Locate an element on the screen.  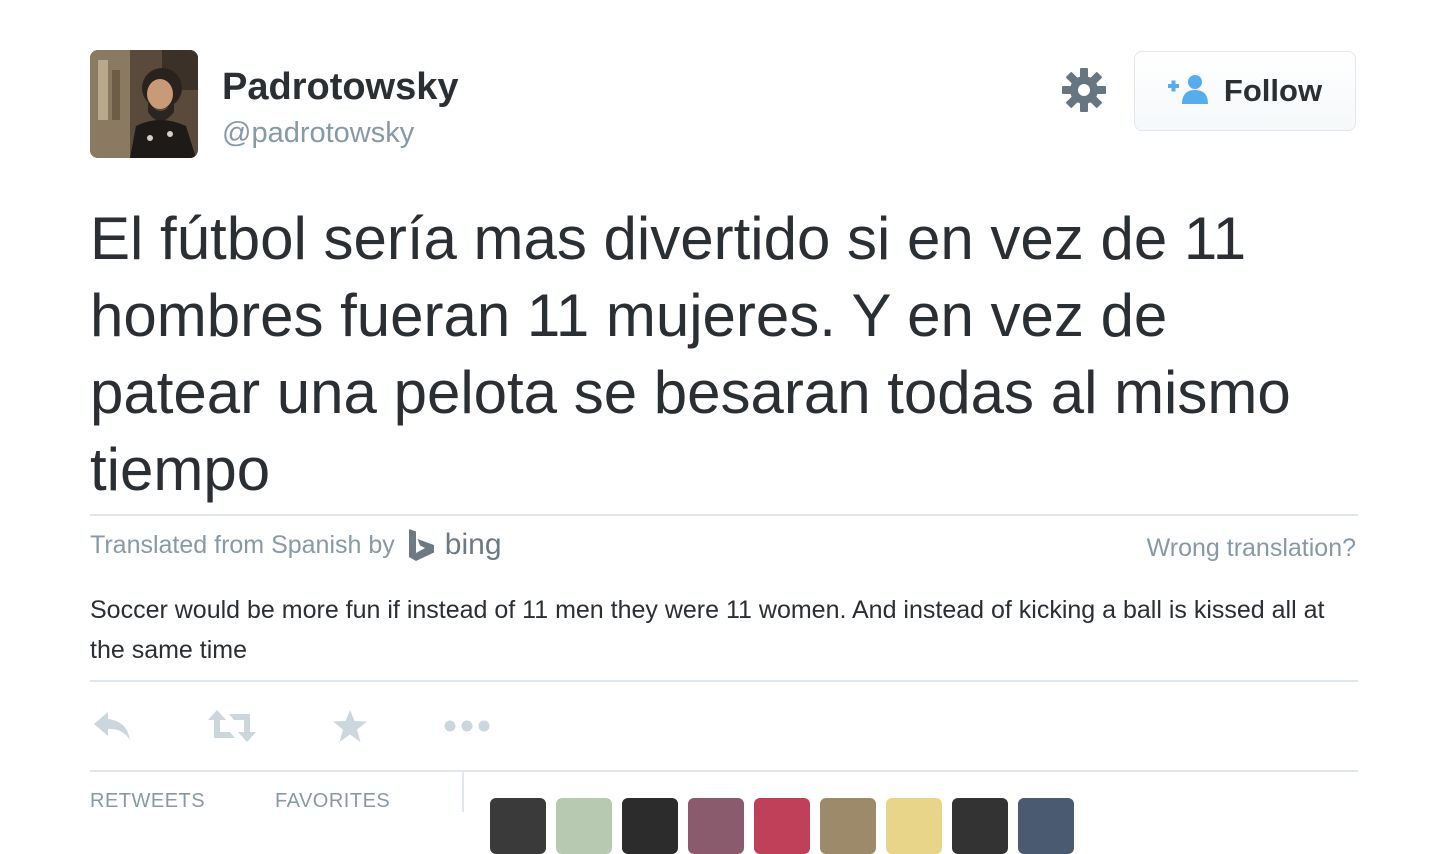
favoriters-avatars is located at coordinates (782, 826).